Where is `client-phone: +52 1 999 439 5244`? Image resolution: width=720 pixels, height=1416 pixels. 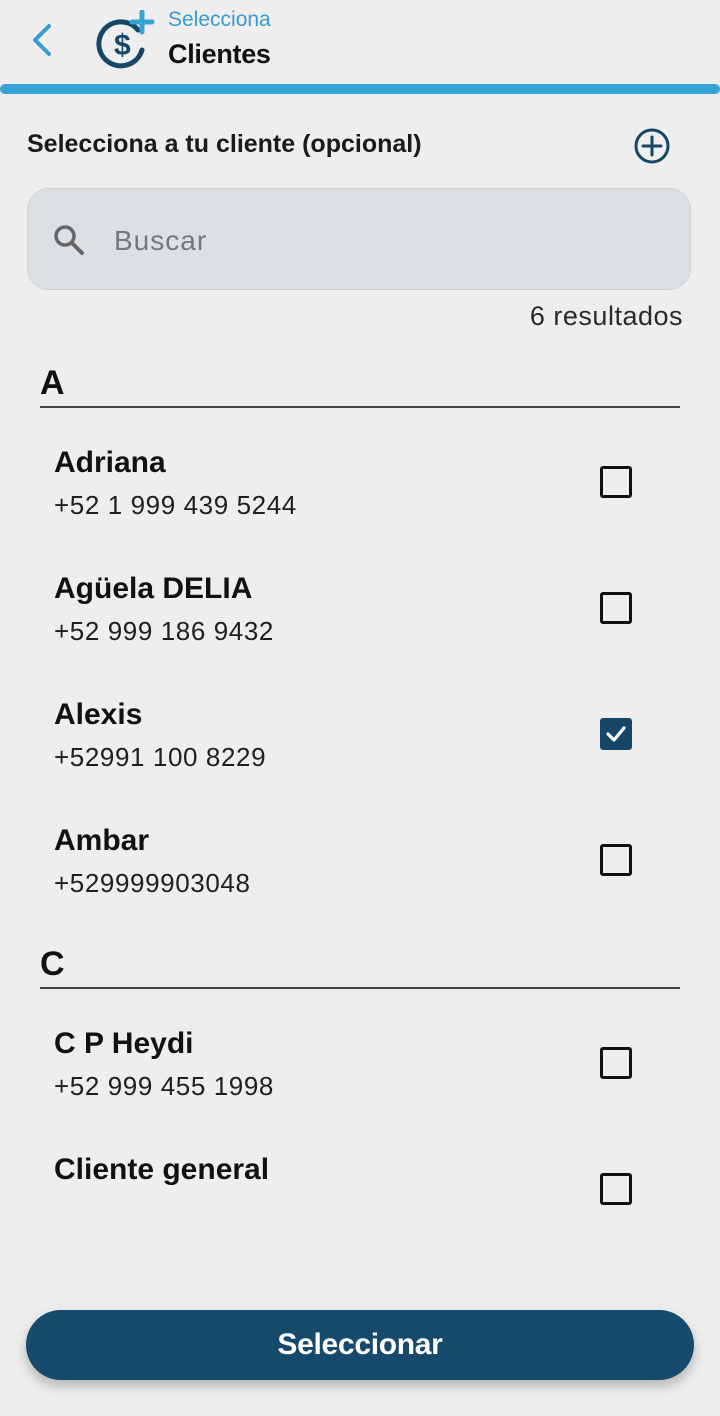 client-phone: +52 1 999 439 5244 is located at coordinates (175, 505).